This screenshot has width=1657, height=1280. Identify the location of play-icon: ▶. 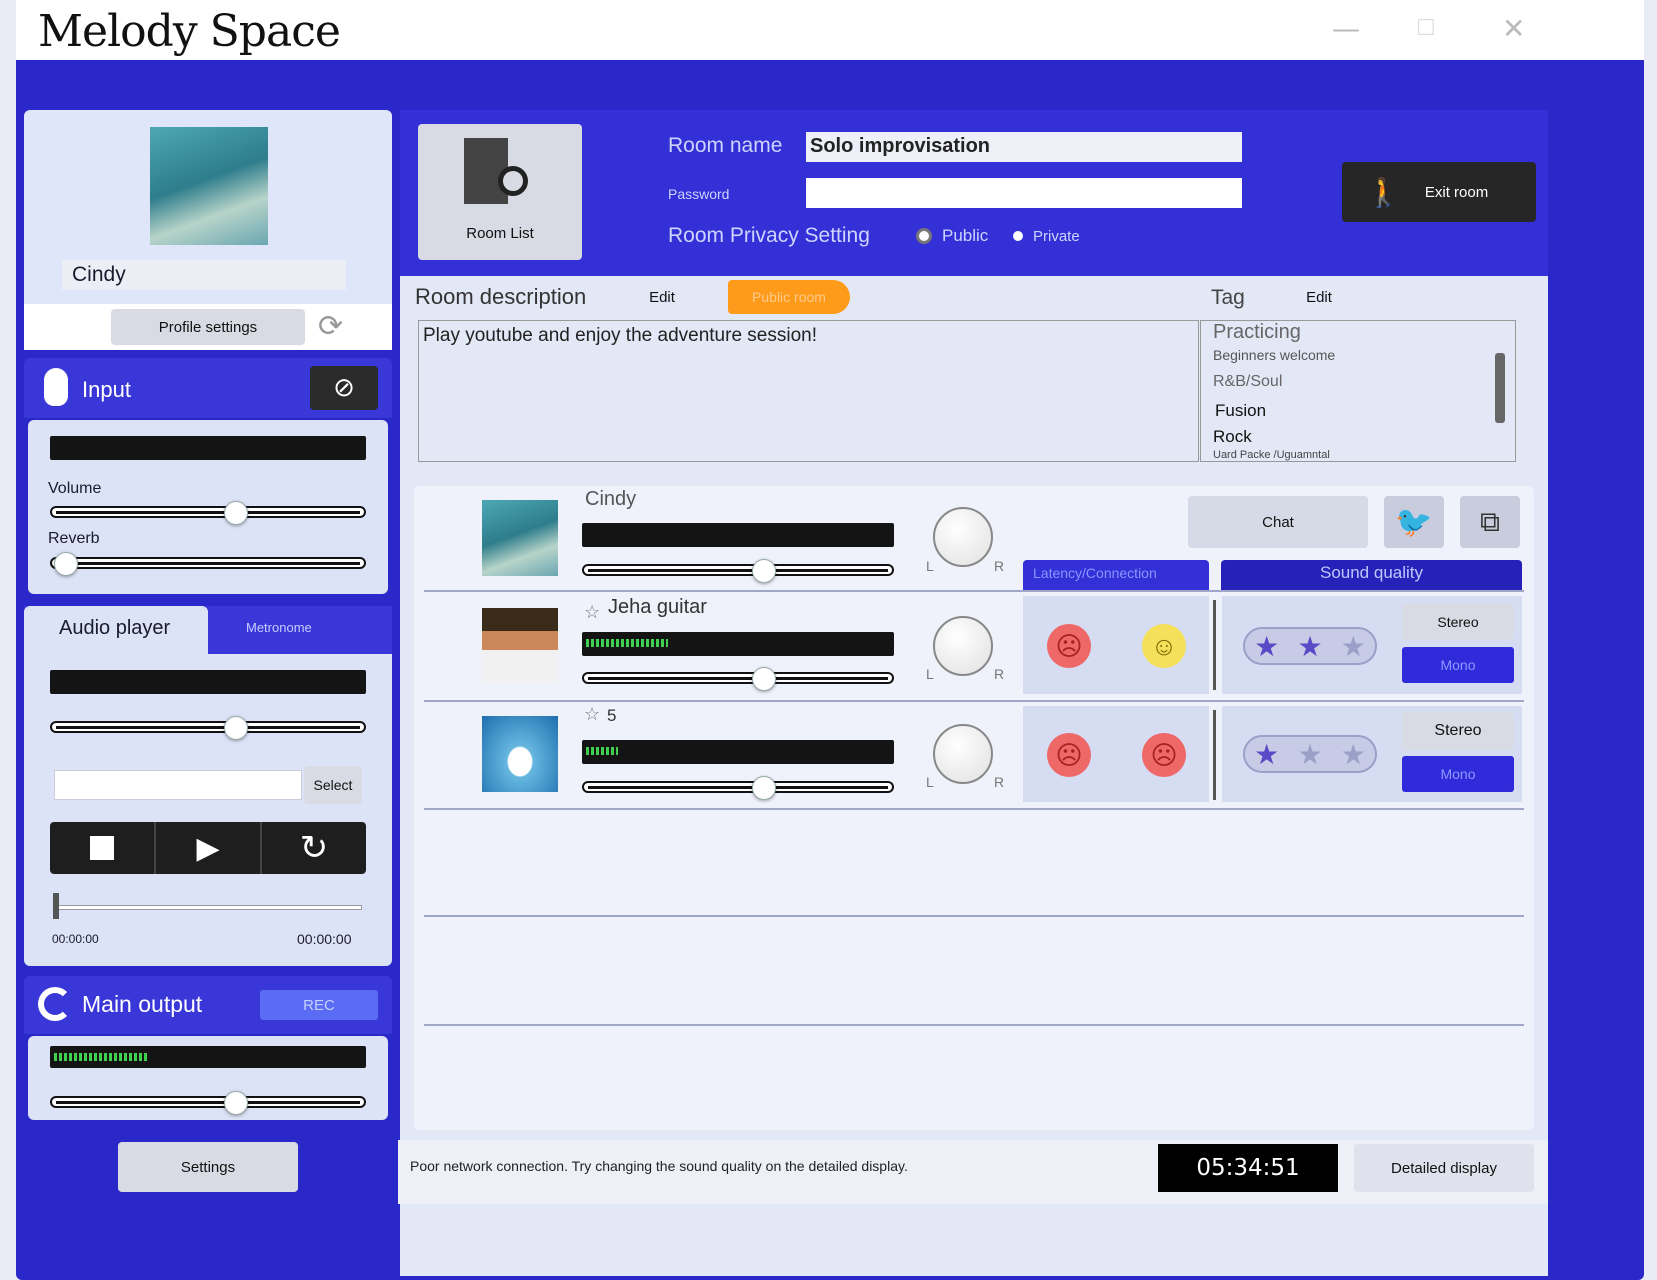
(208, 848).